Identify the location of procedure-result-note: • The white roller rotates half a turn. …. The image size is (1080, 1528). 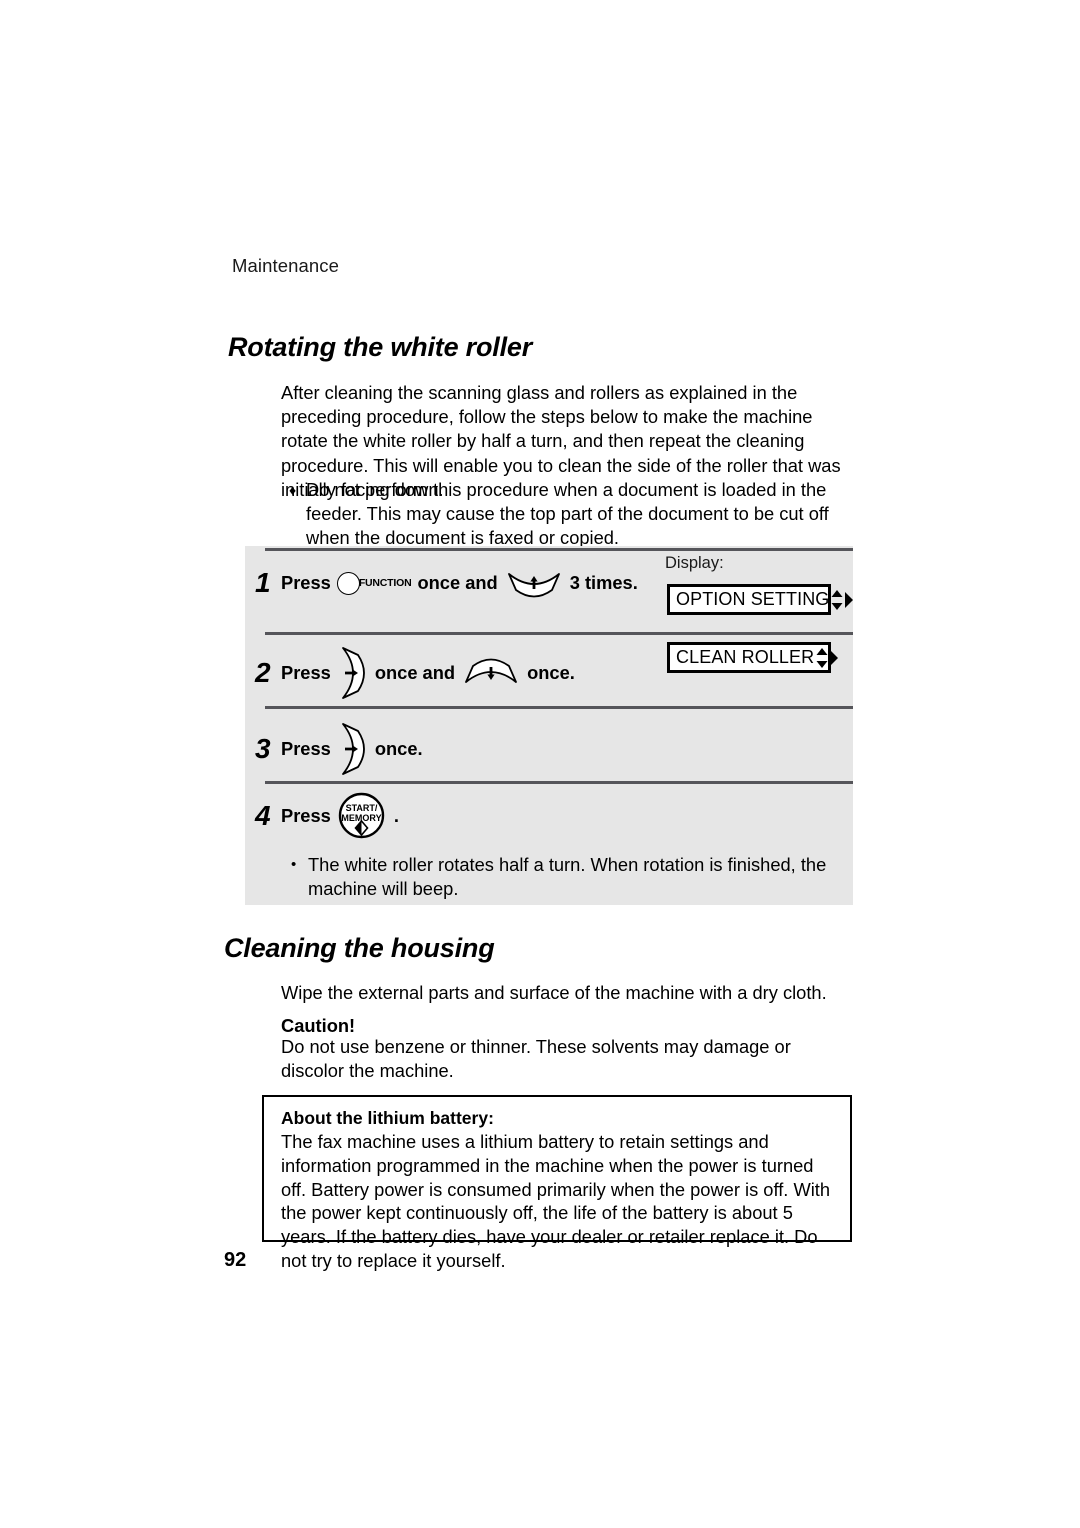
(571, 877).